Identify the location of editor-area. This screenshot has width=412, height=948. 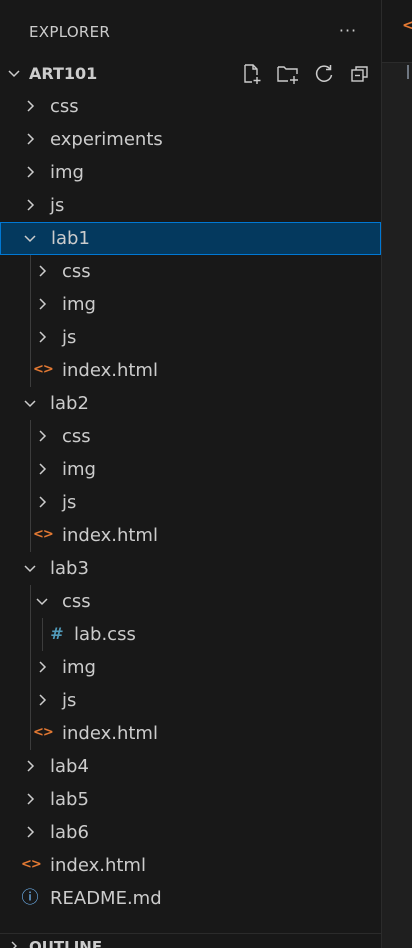
(397, 474).